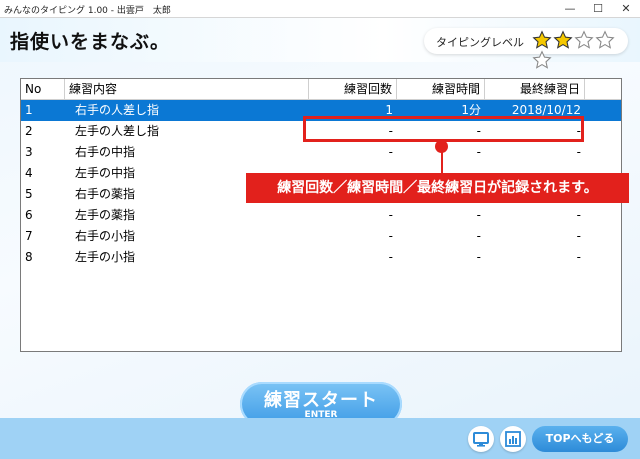 Image resolution: width=640 pixels, height=459 pixels. Describe the element at coordinates (90, 42) in the screenshot. I see `page-title: 指使いをまなぶ。` at that location.